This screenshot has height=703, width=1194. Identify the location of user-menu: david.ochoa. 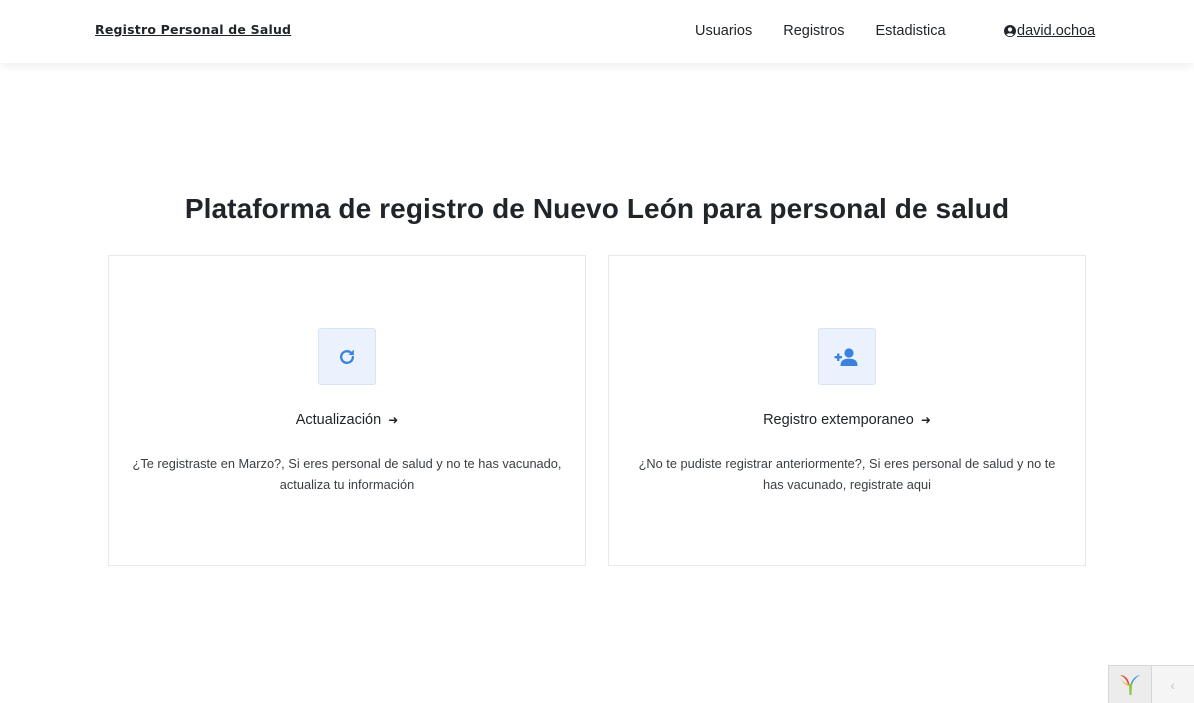
(1049, 31).